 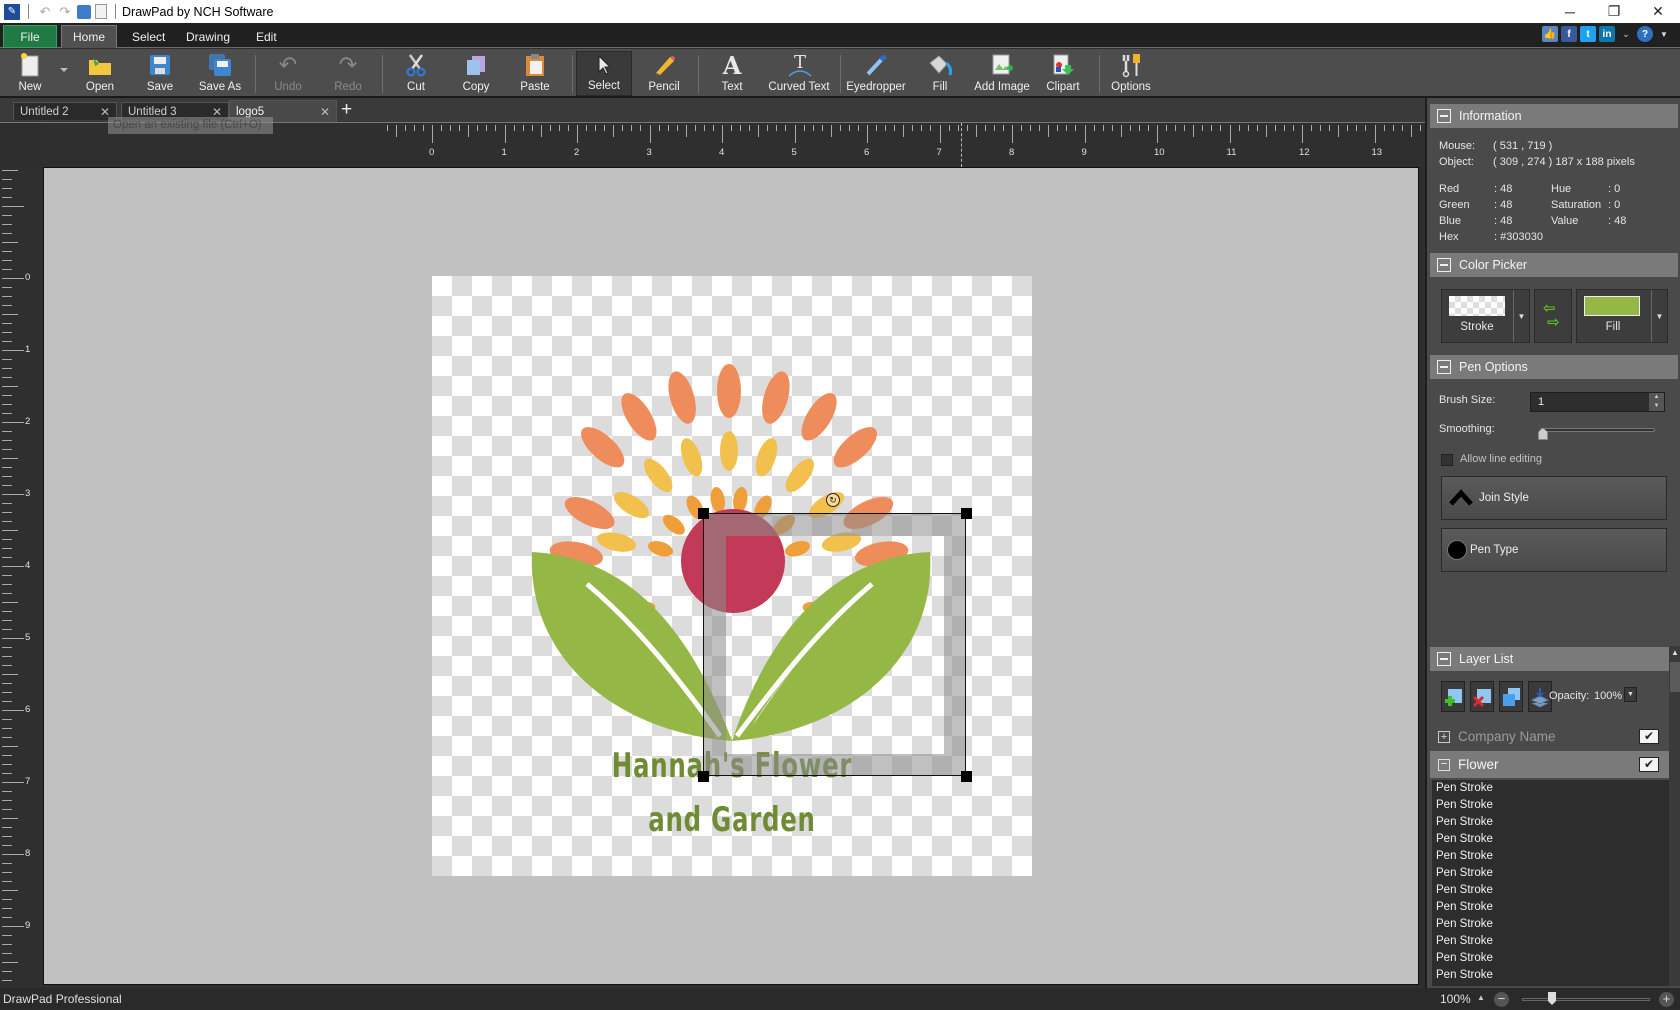 I want to click on smoothing-slider, so click(x=1597, y=430).